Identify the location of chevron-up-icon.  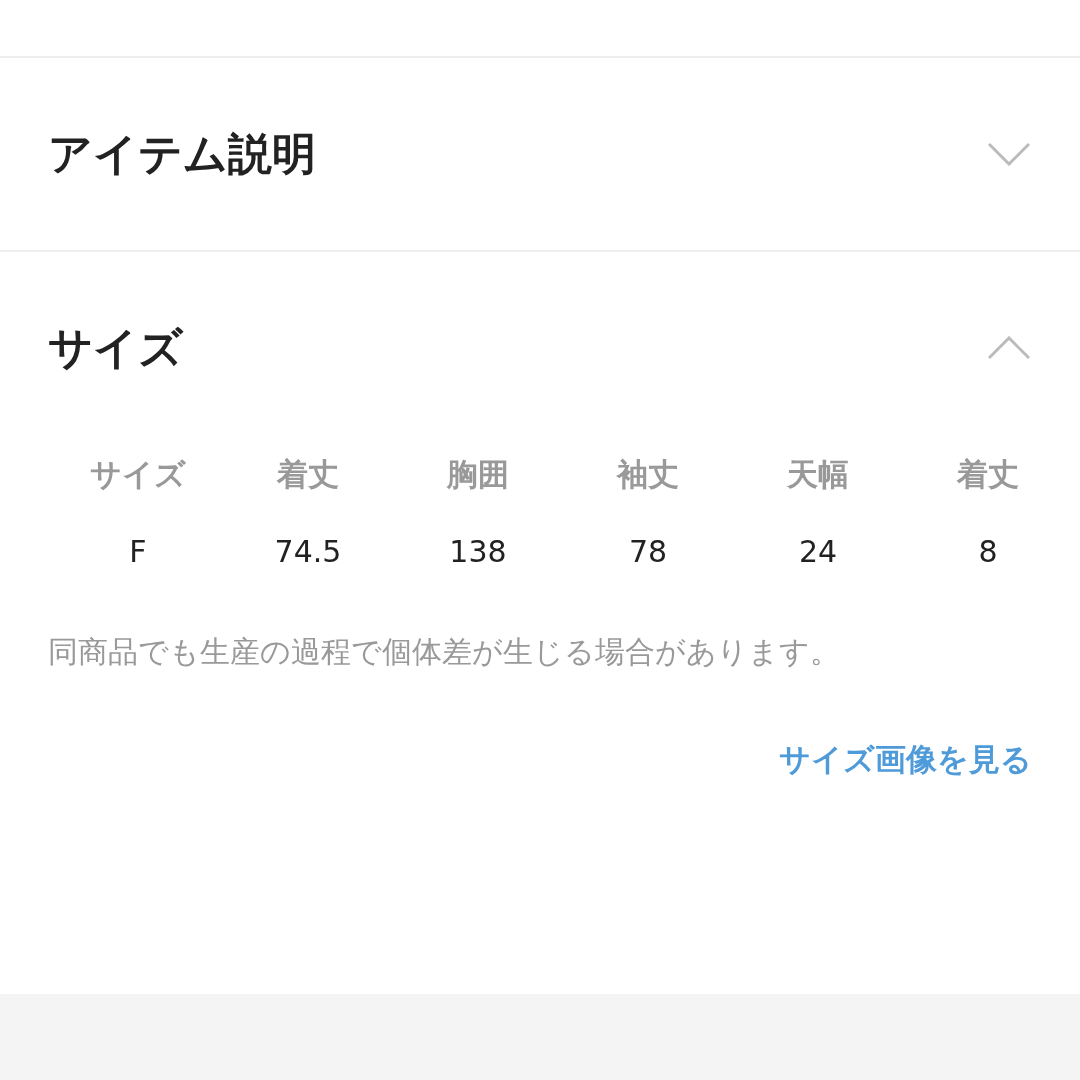
(1009, 348).